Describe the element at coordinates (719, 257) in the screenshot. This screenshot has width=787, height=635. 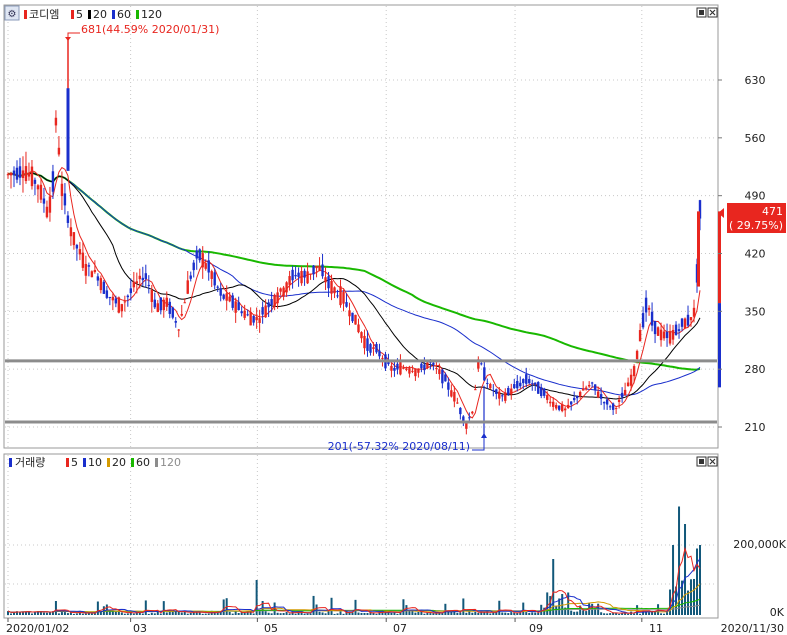
I see `price-axis-marker` at that location.